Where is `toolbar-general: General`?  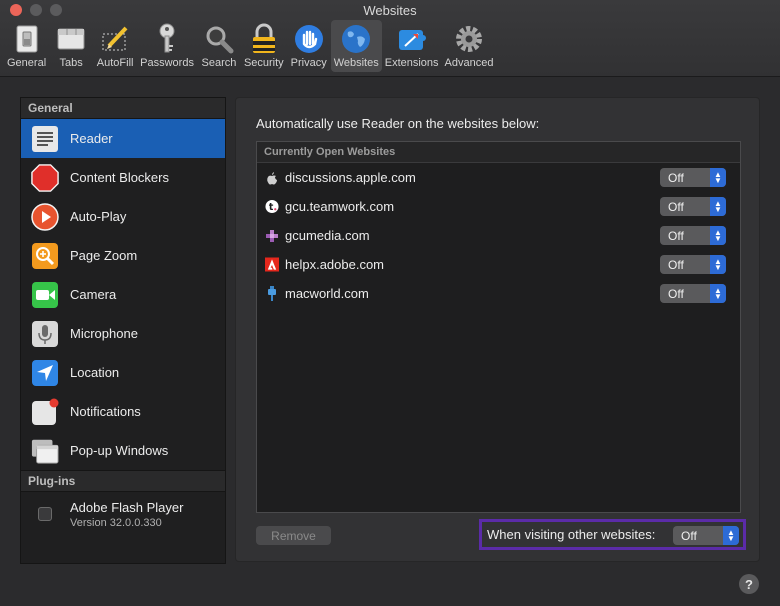 toolbar-general: General is located at coordinates (26, 46).